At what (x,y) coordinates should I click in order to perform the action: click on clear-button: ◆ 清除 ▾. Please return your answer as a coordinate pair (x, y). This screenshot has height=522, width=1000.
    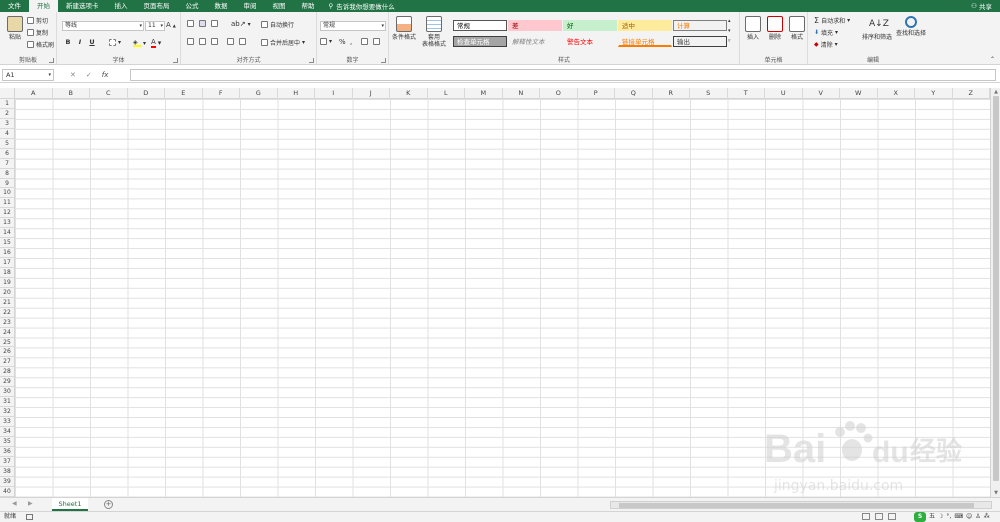
    Looking at the image, I should click on (826, 44).